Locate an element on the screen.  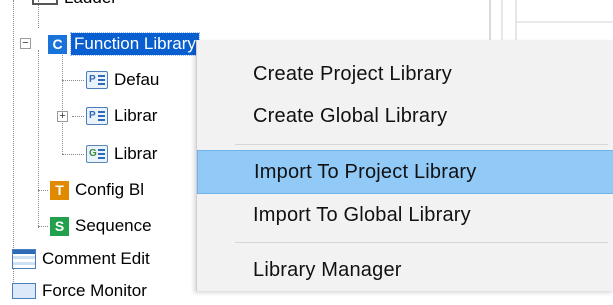
menu-item-create-global-library: Create Global Library is located at coordinates (405, 116).